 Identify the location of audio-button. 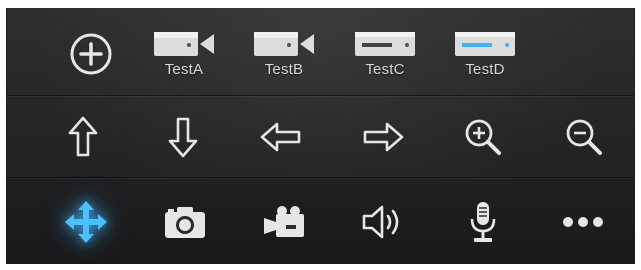
(383, 222).